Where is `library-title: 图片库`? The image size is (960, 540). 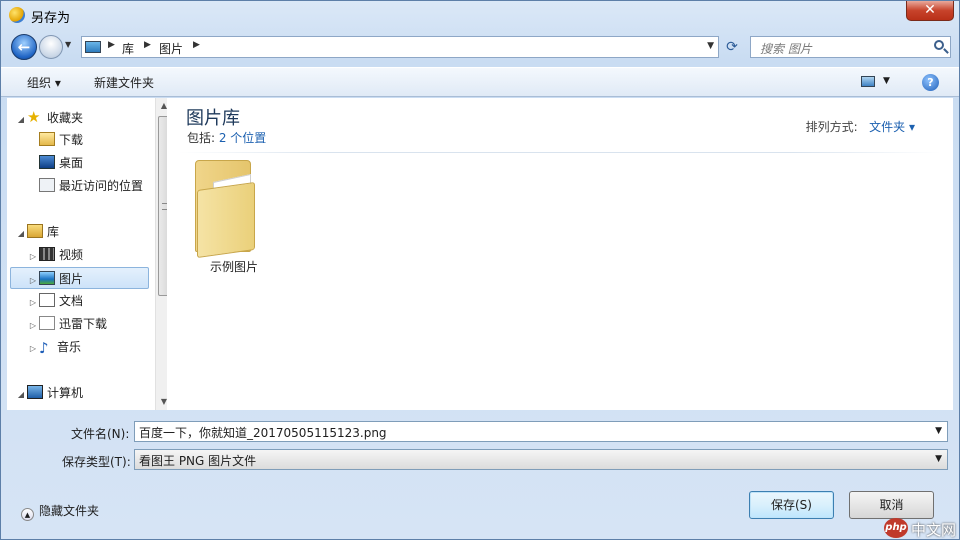
library-title: 图片库 is located at coordinates (213, 118).